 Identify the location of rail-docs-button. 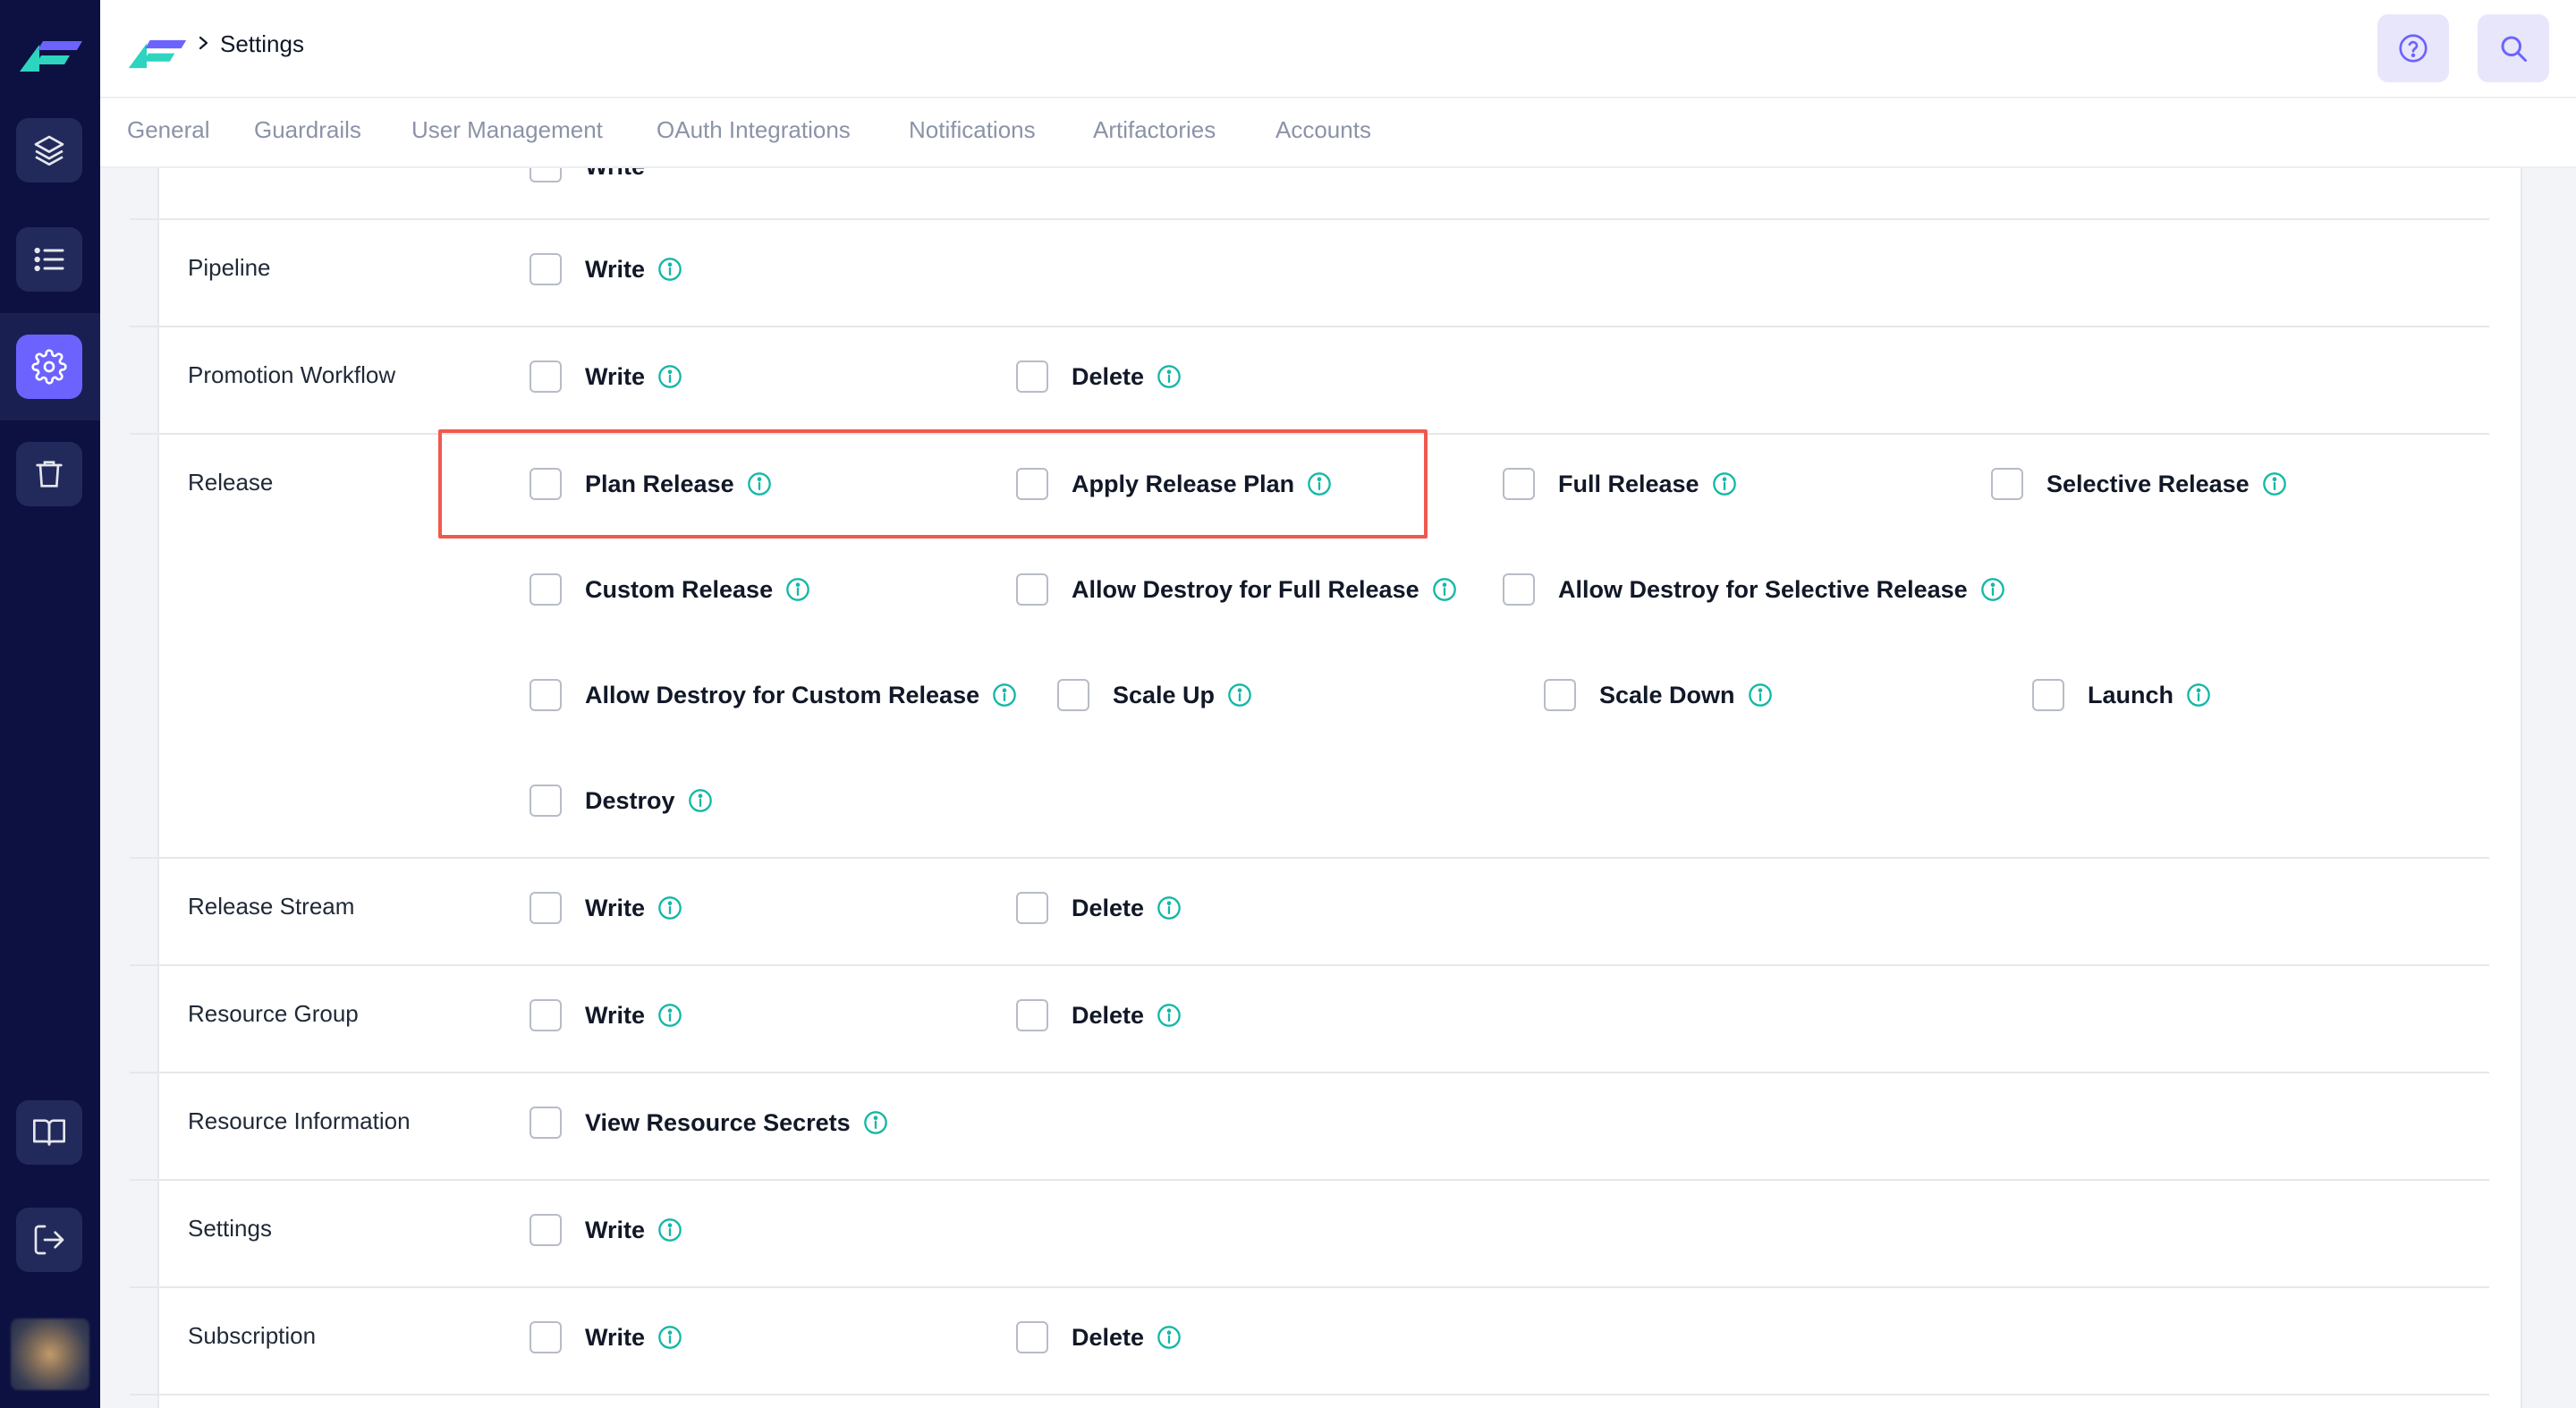
(49, 1132).